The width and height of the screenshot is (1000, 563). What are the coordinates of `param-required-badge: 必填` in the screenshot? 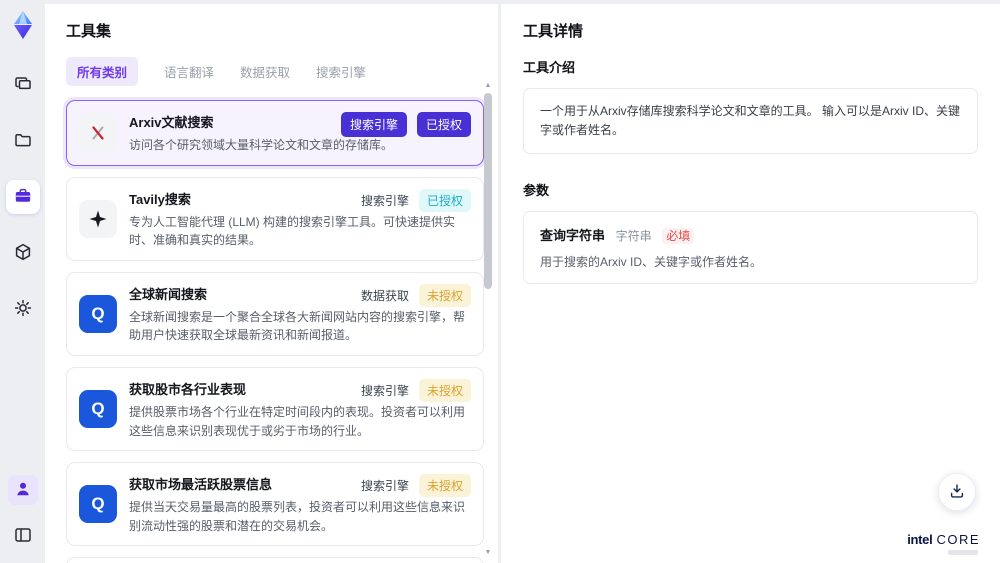 It's located at (678, 236).